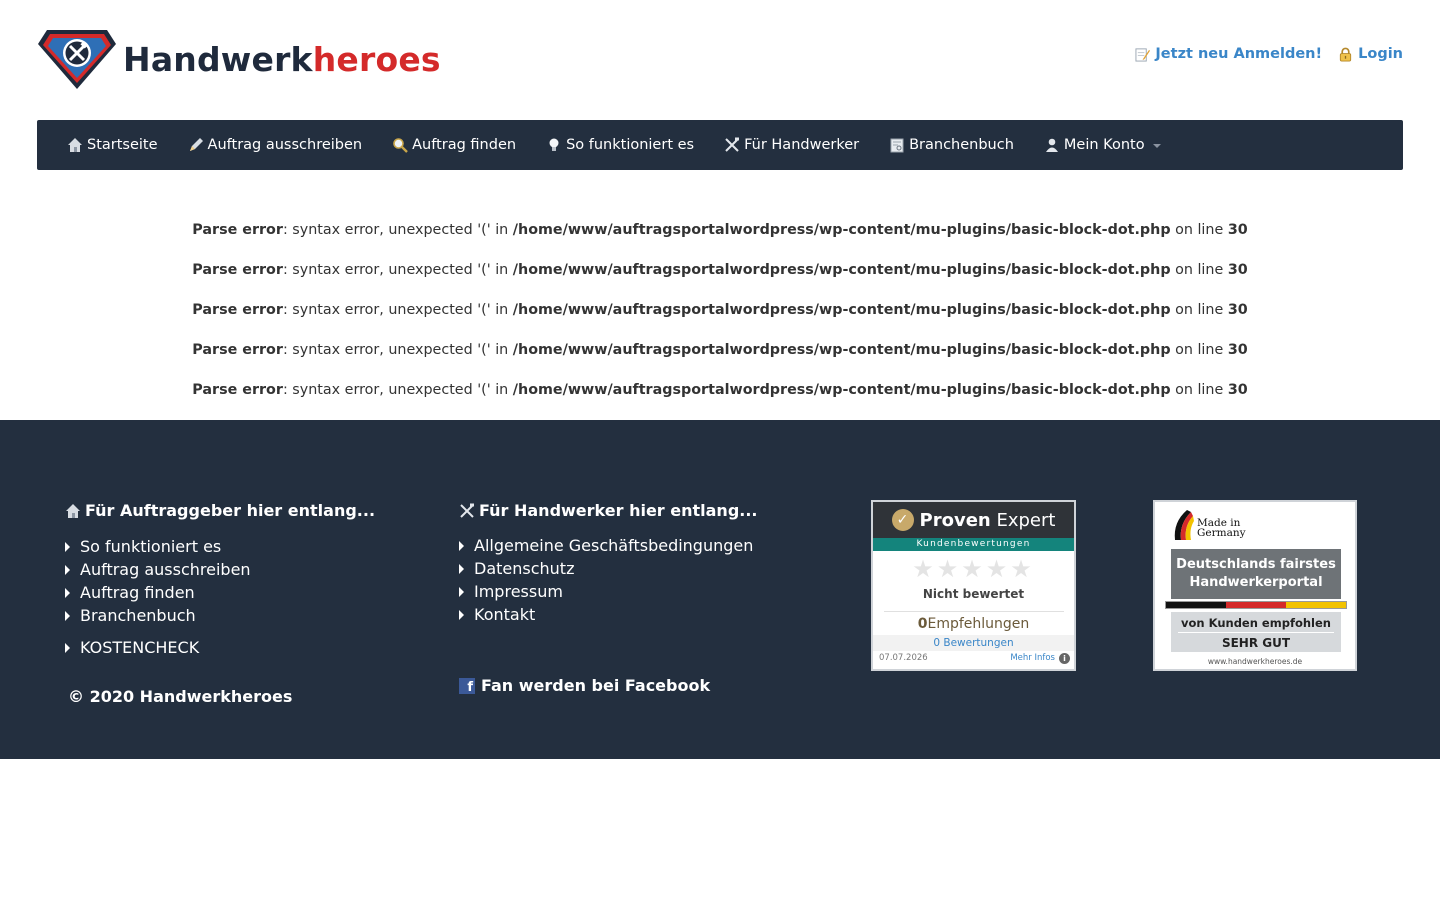 This screenshot has height=900, width=1440. Describe the element at coordinates (275, 145) in the screenshot. I see `nav-item-auftrag-ausschreiben: Auftrag ausschreiben` at that location.